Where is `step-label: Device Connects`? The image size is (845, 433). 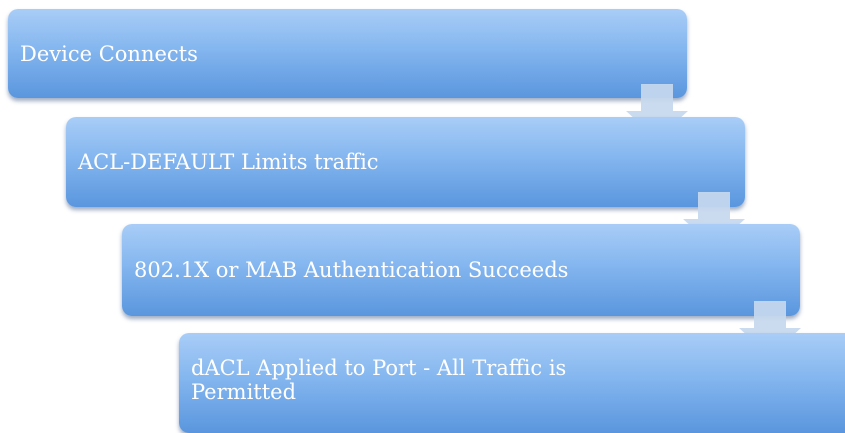
step-label: Device Connects is located at coordinates (109, 53).